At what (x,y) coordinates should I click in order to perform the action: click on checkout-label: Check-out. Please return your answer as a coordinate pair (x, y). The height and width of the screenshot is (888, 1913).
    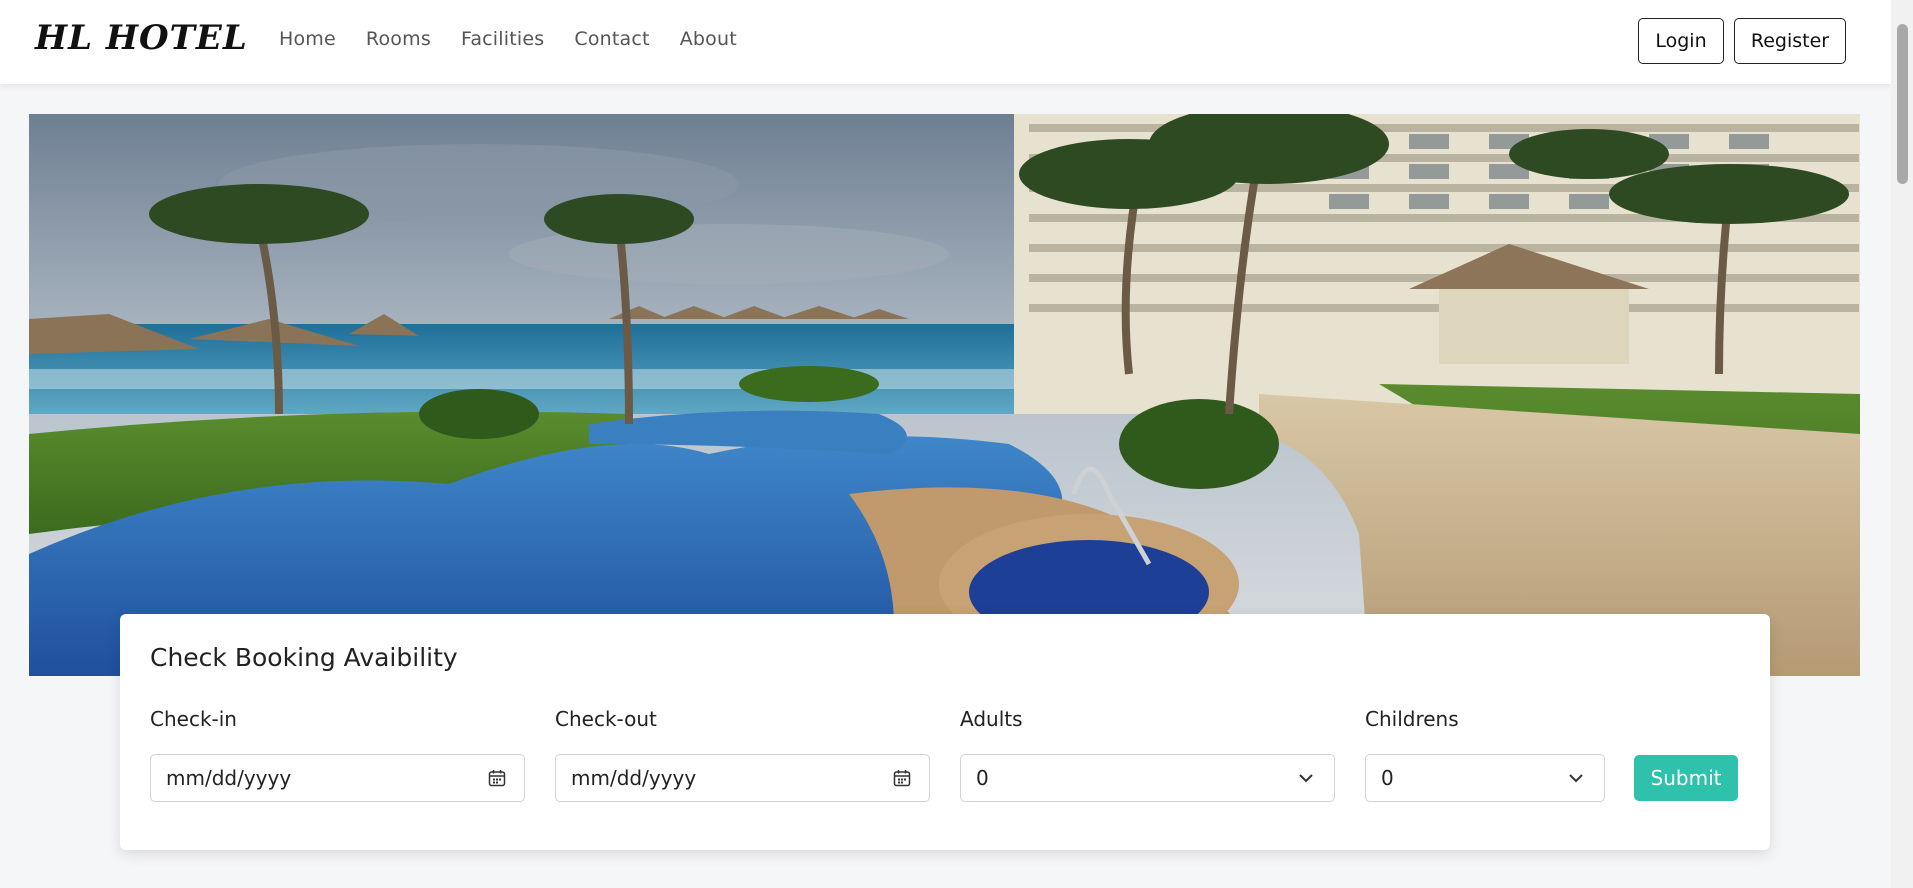
    Looking at the image, I should click on (606, 719).